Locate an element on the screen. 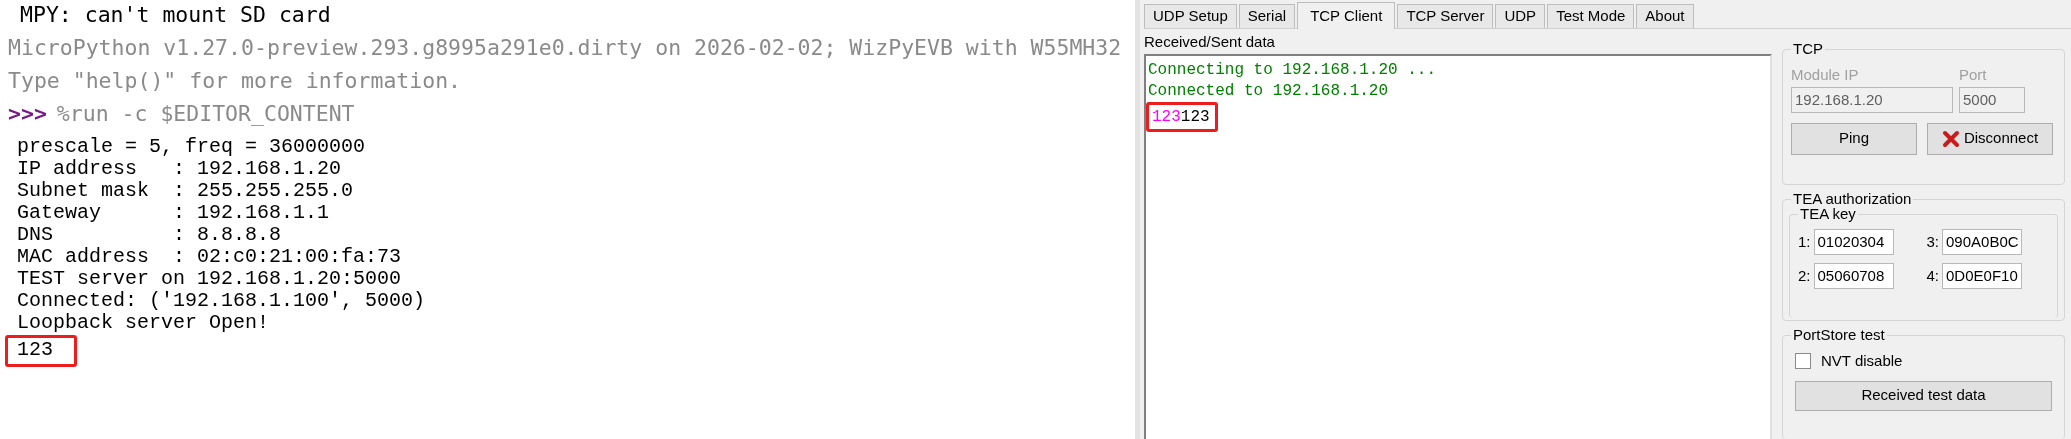 This screenshot has height=439, width=2071. key-field: 090A0B0C is located at coordinates (1982, 242).